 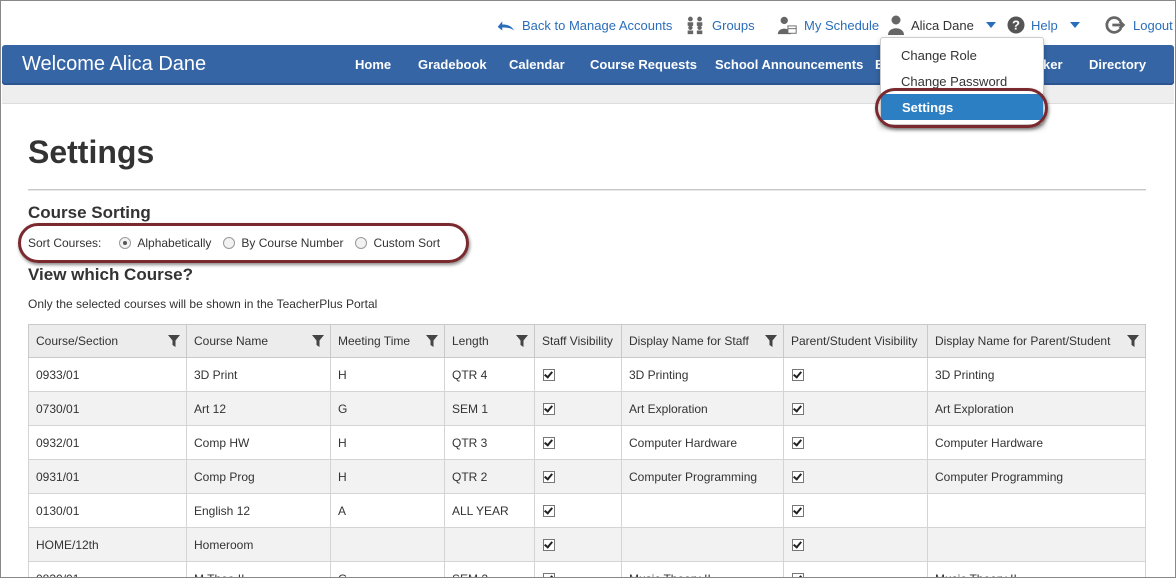 What do you see at coordinates (292, 243) in the screenshot?
I see `sort-option-label: By Course Number` at bounding box center [292, 243].